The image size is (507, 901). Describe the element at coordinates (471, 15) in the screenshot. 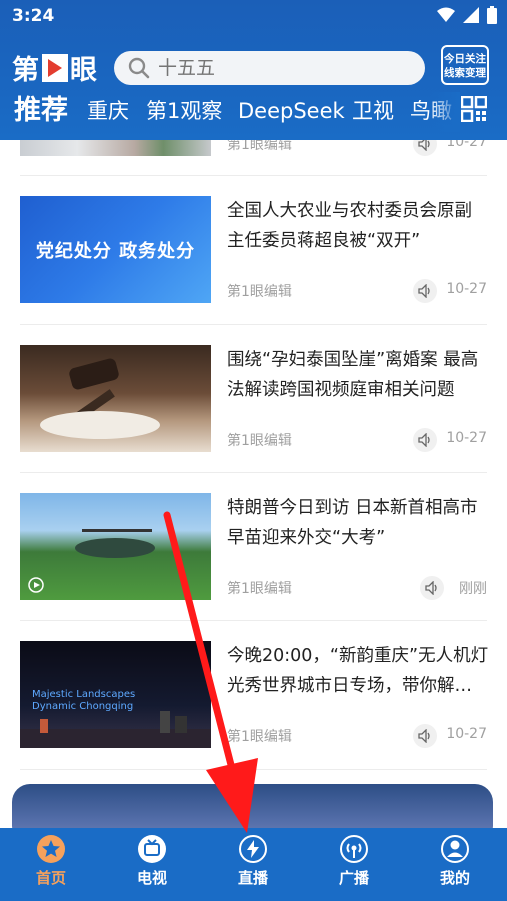

I see `signal-icon` at that location.